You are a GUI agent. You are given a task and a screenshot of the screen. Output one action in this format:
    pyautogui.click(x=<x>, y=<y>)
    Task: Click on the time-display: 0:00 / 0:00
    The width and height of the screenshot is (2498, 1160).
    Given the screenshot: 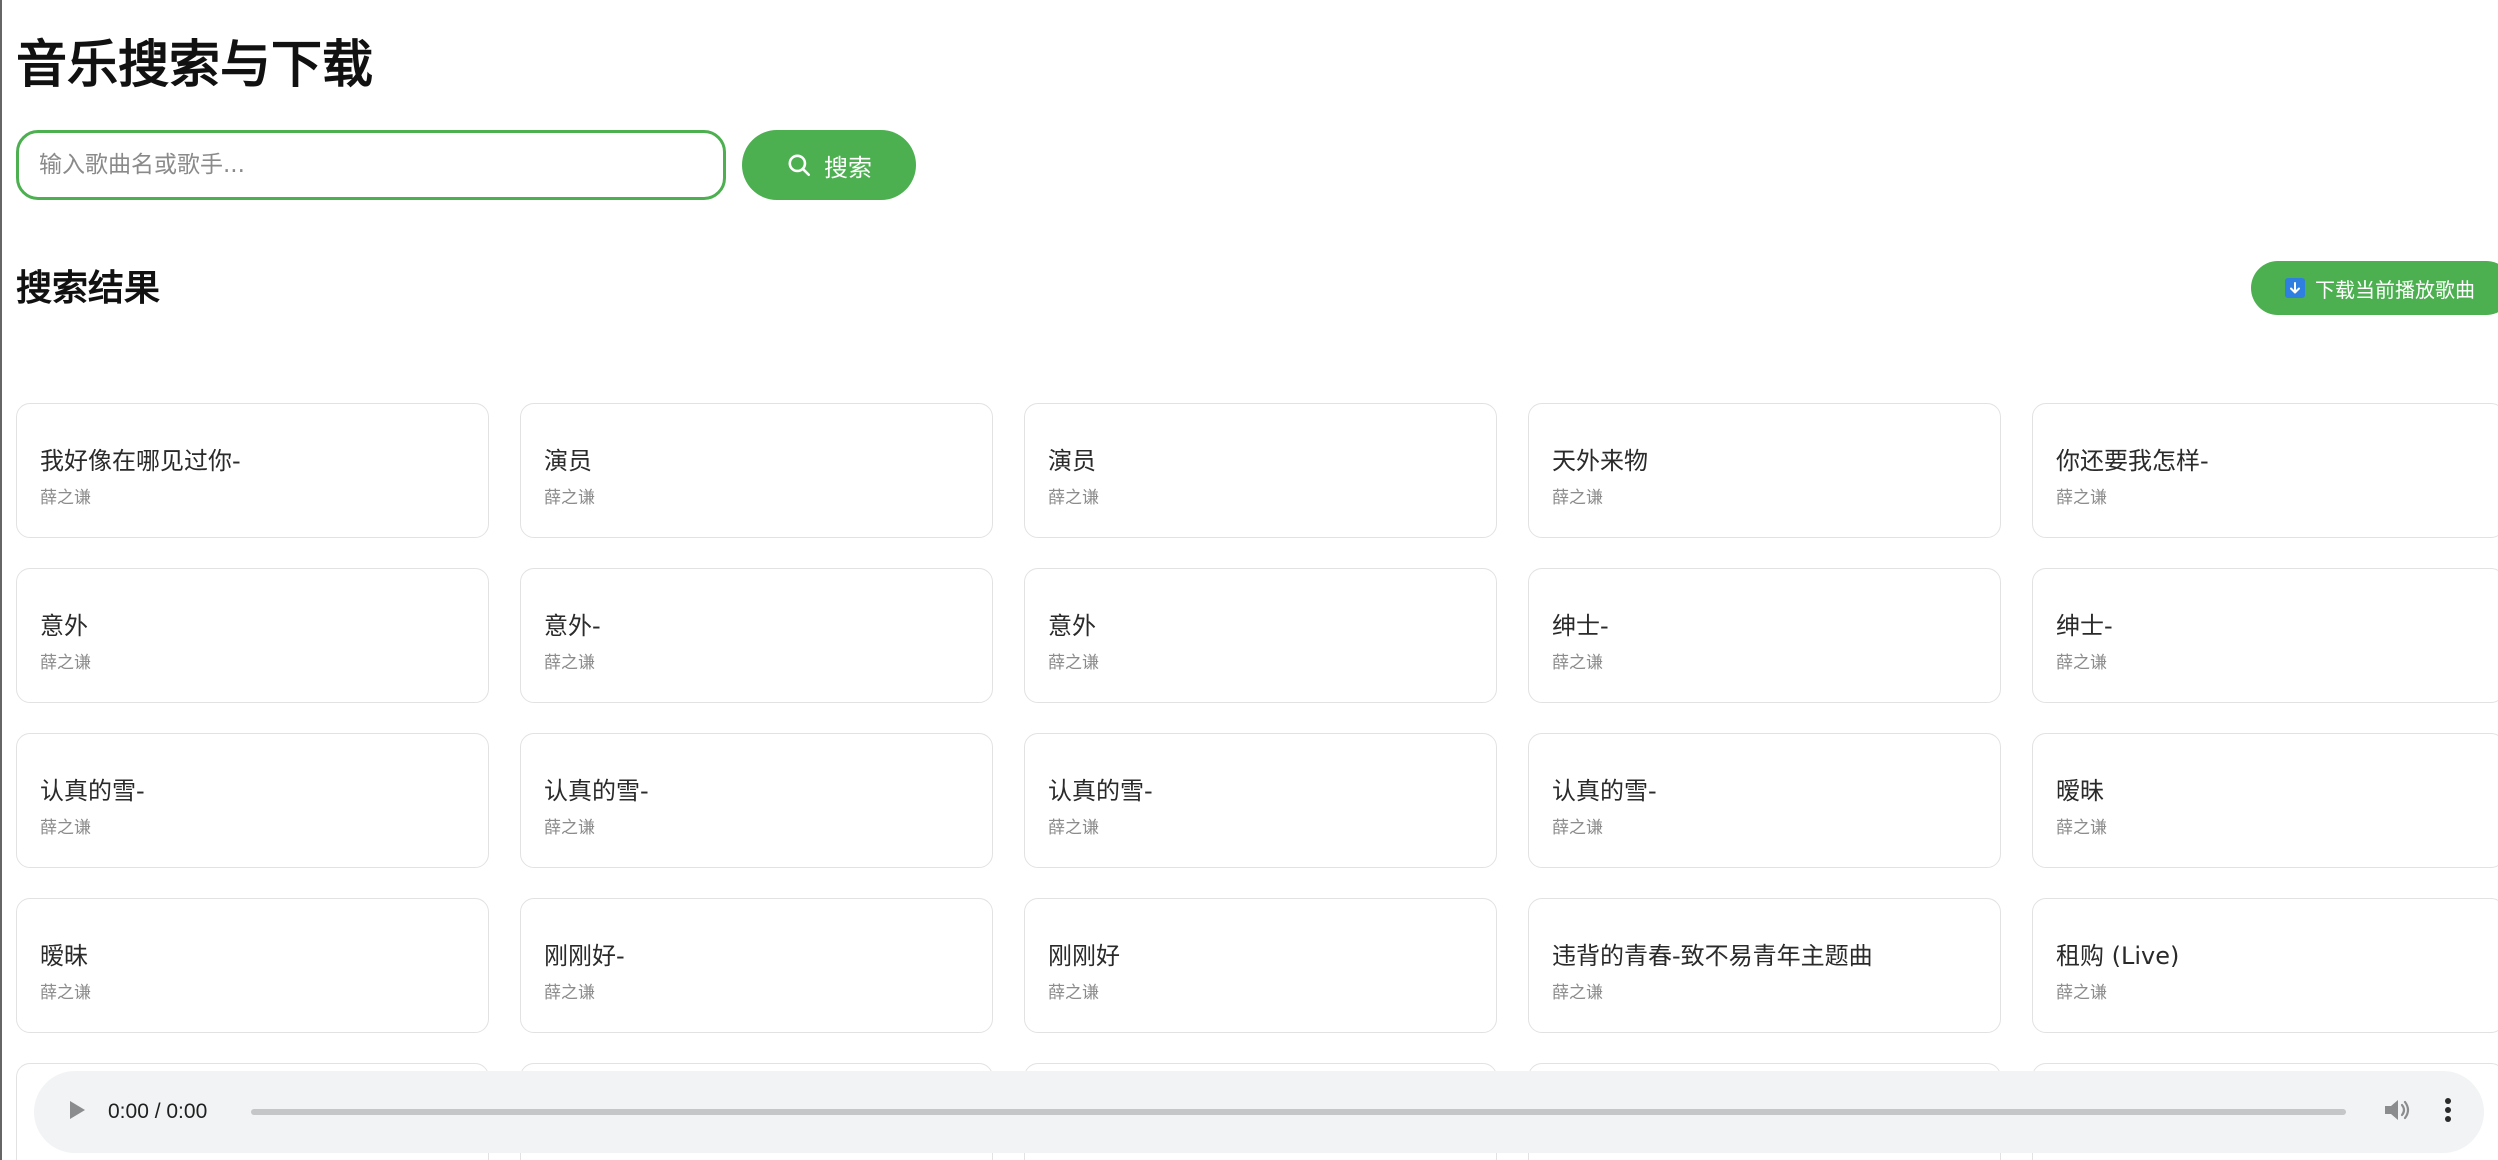 What is the action you would take?
    pyautogui.click(x=158, y=1111)
    